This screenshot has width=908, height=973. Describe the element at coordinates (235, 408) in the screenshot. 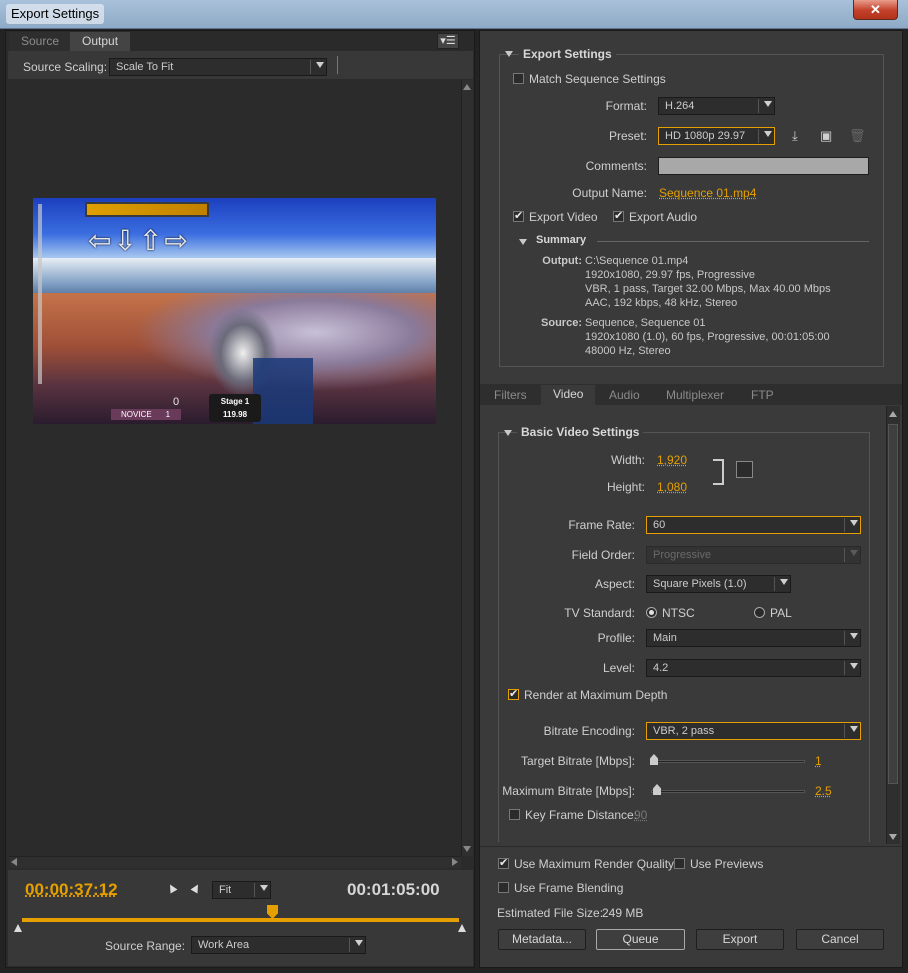

I see `stage-badge: Stage 1 119.98` at that location.